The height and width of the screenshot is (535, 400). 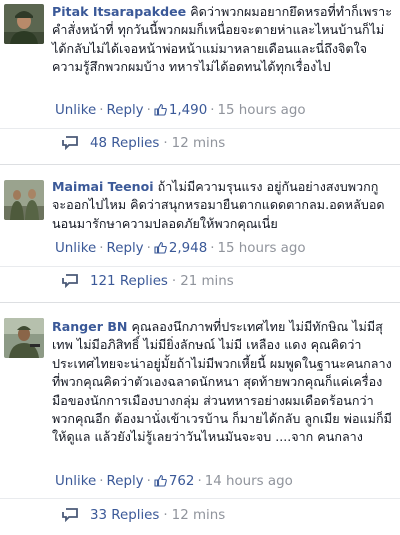 What do you see at coordinates (119, 11) in the screenshot?
I see `comment-author: Pitak Itsarapakdee` at bounding box center [119, 11].